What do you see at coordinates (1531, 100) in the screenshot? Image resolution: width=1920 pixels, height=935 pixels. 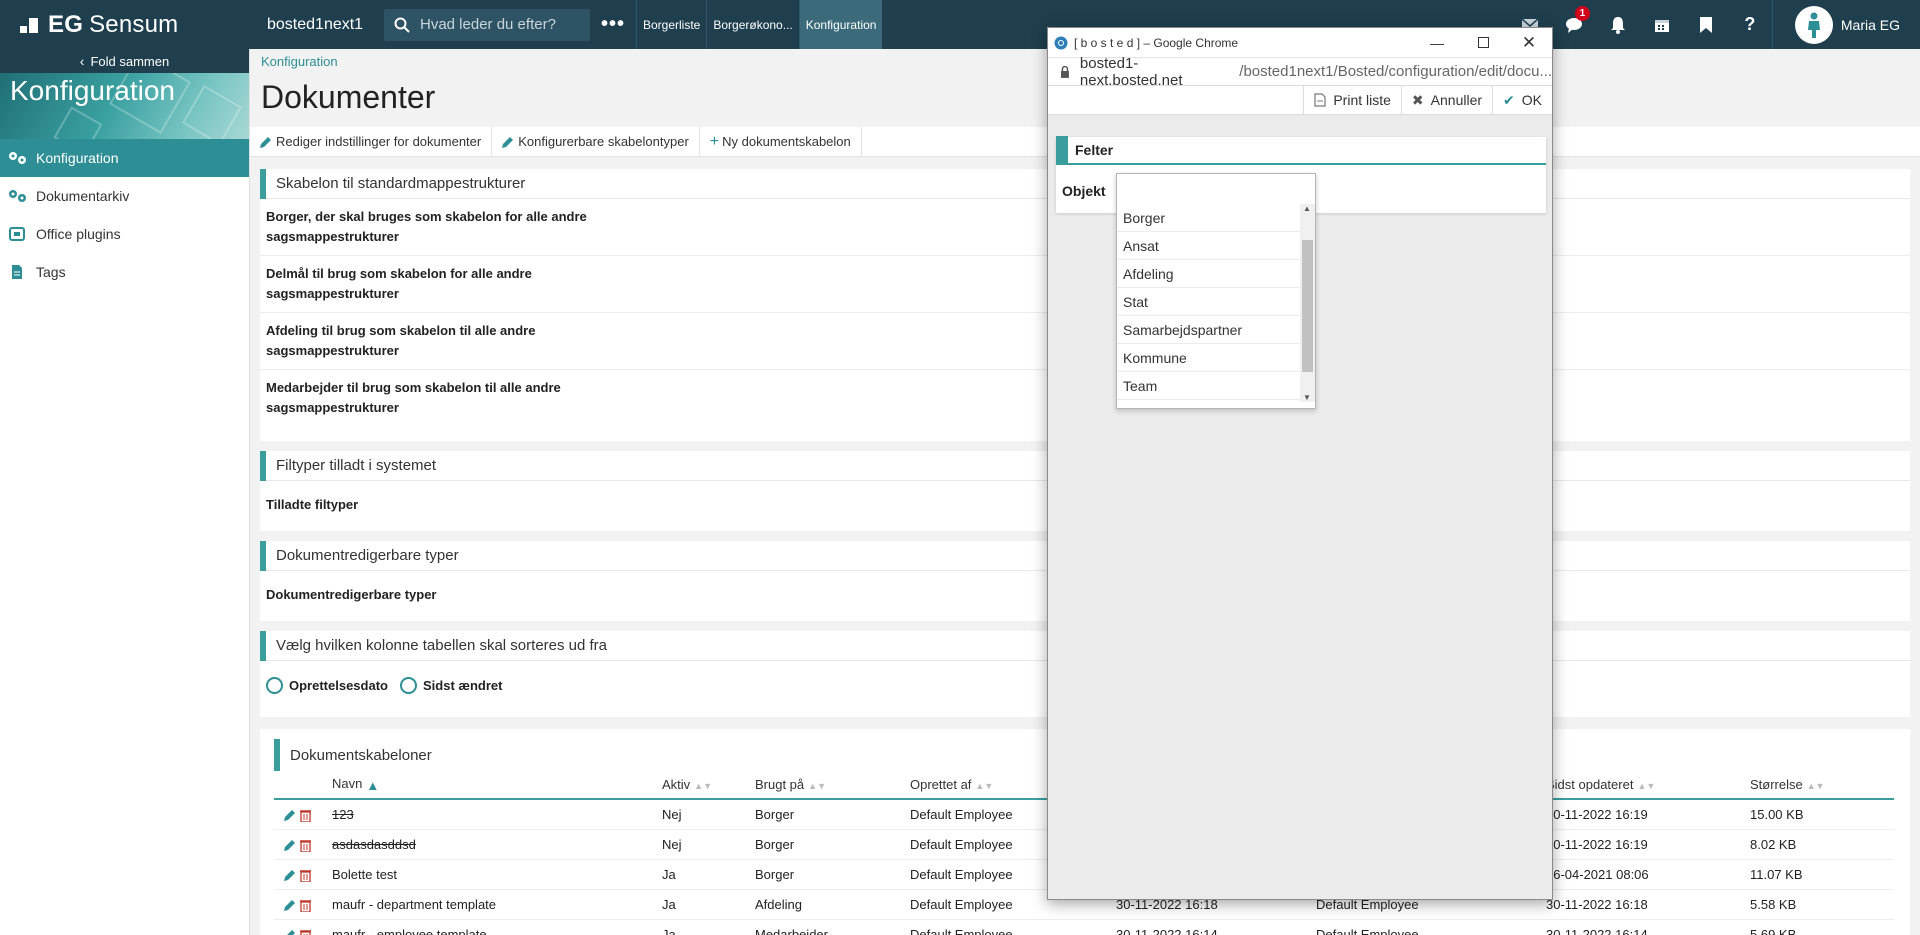 I see `button-label: OK` at bounding box center [1531, 100].